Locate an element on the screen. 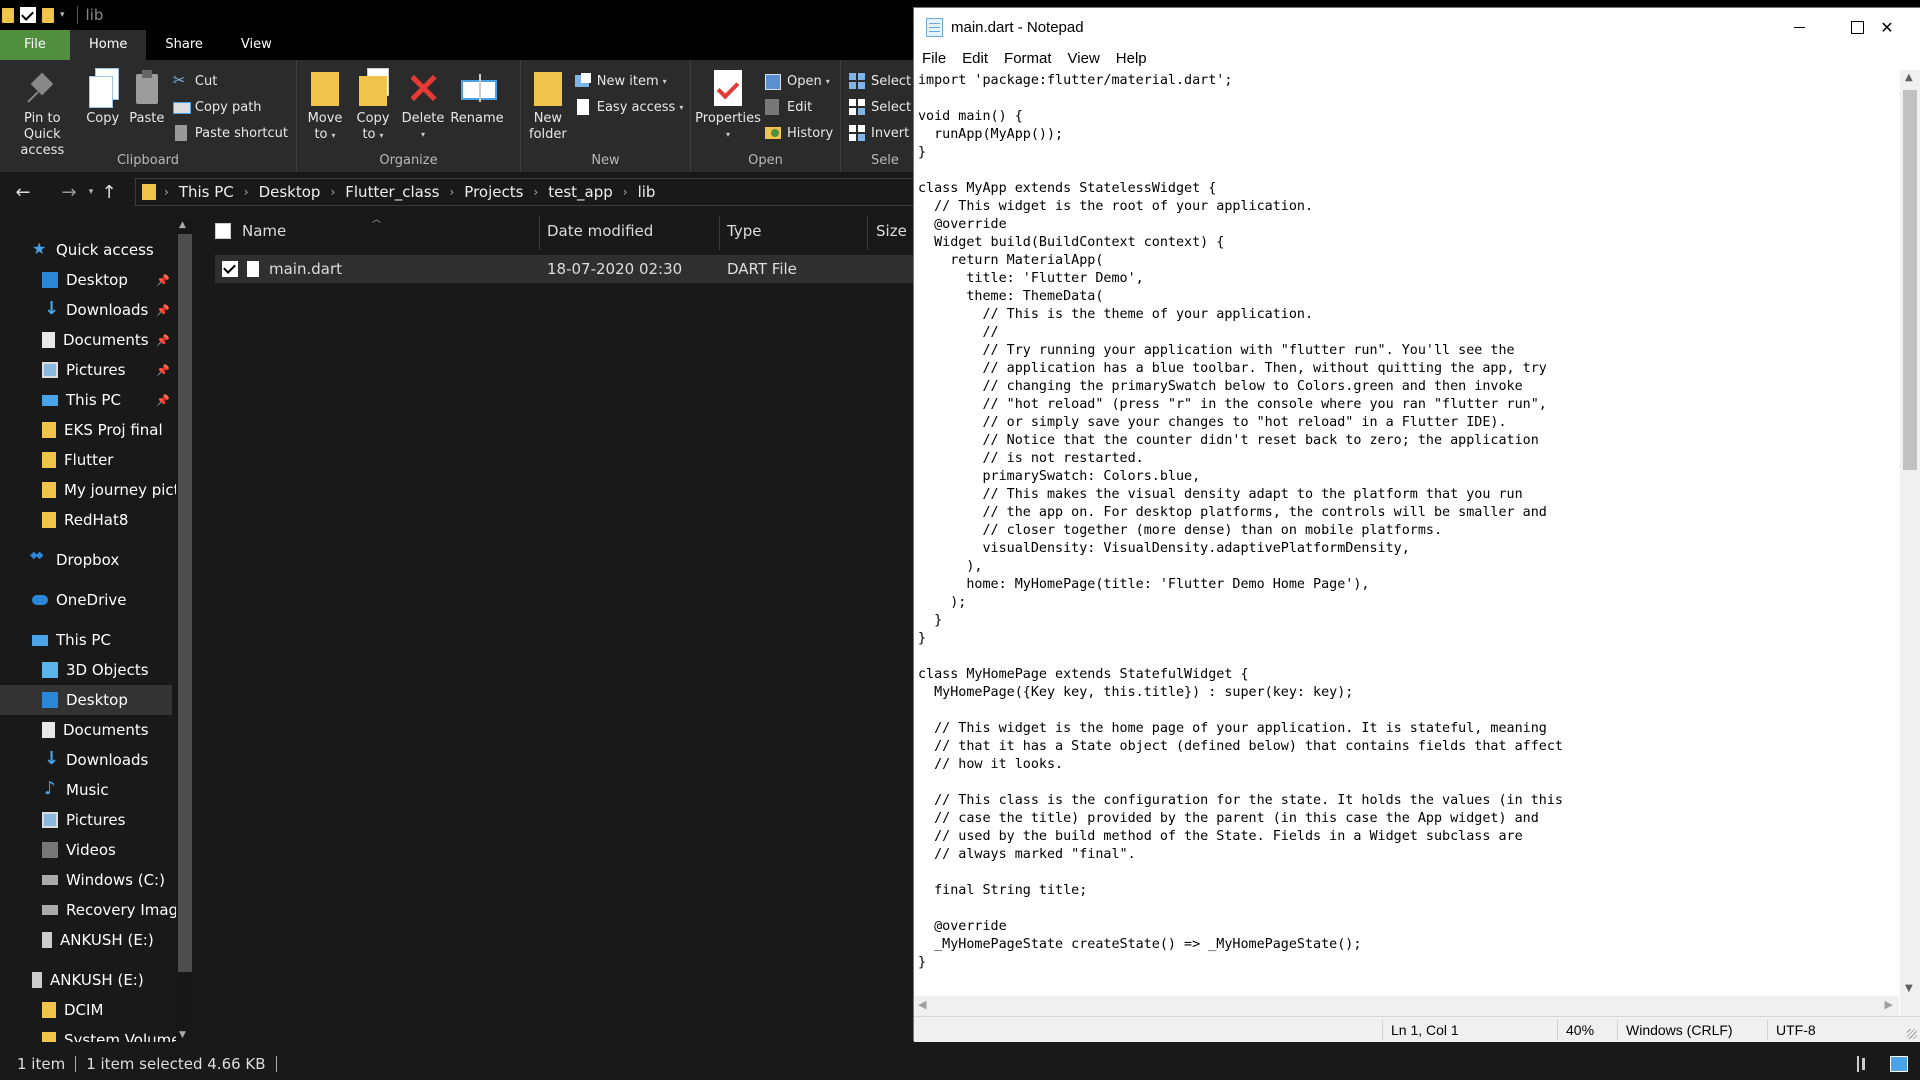  new-item-button: New item ▾ is located at coordinates (629, 81).